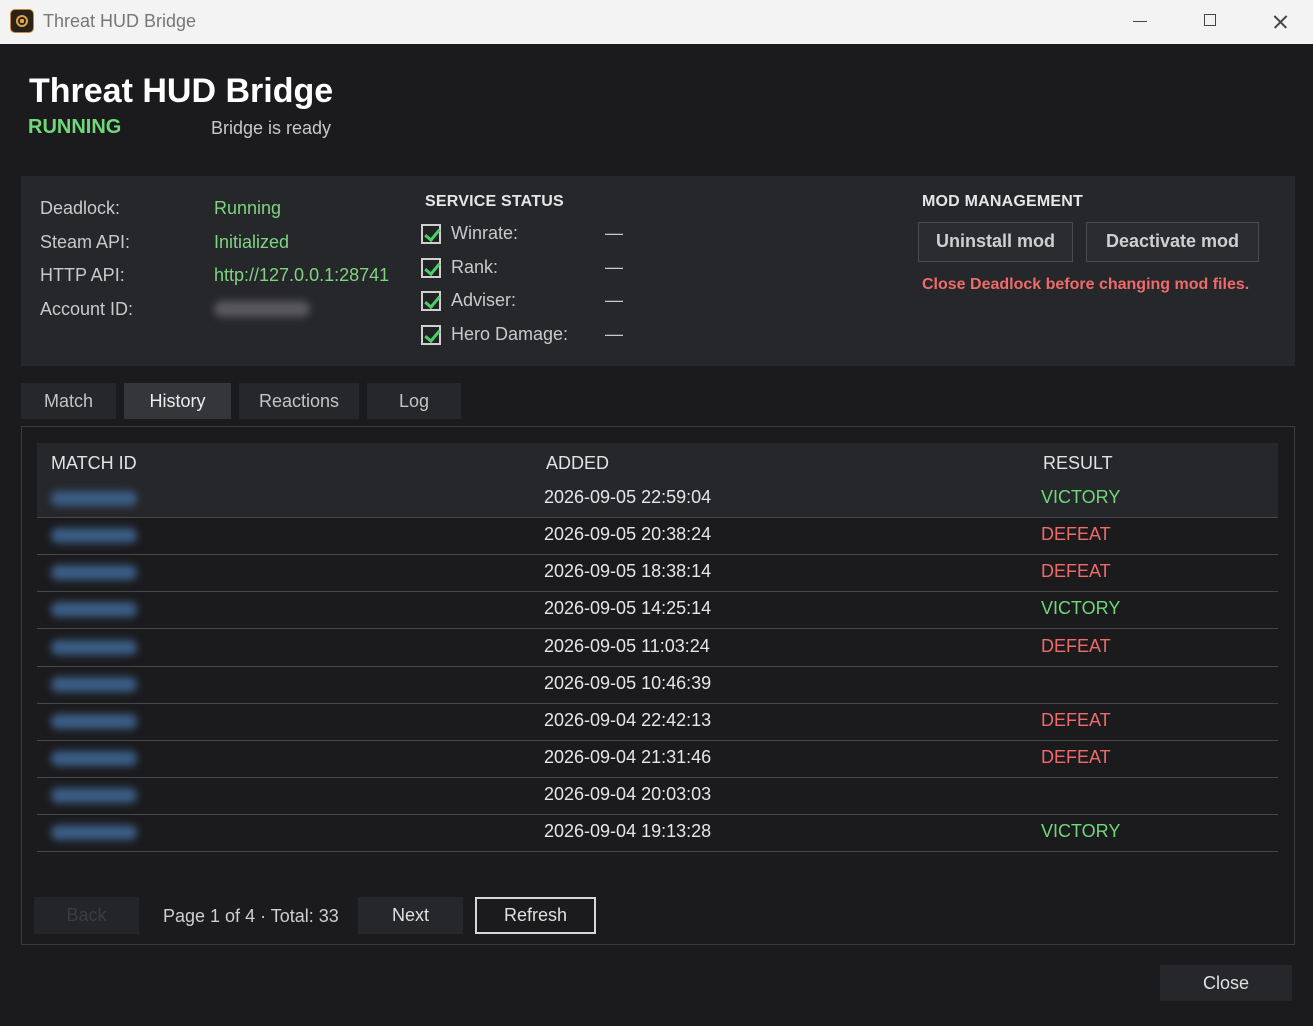 The image size is (1313, 1026). What do you see at coordinates (1003, 201) in the screenshot?
I see `mod-management-heading: MOD MANAGEMENT` at bounding box center [1003, 201].